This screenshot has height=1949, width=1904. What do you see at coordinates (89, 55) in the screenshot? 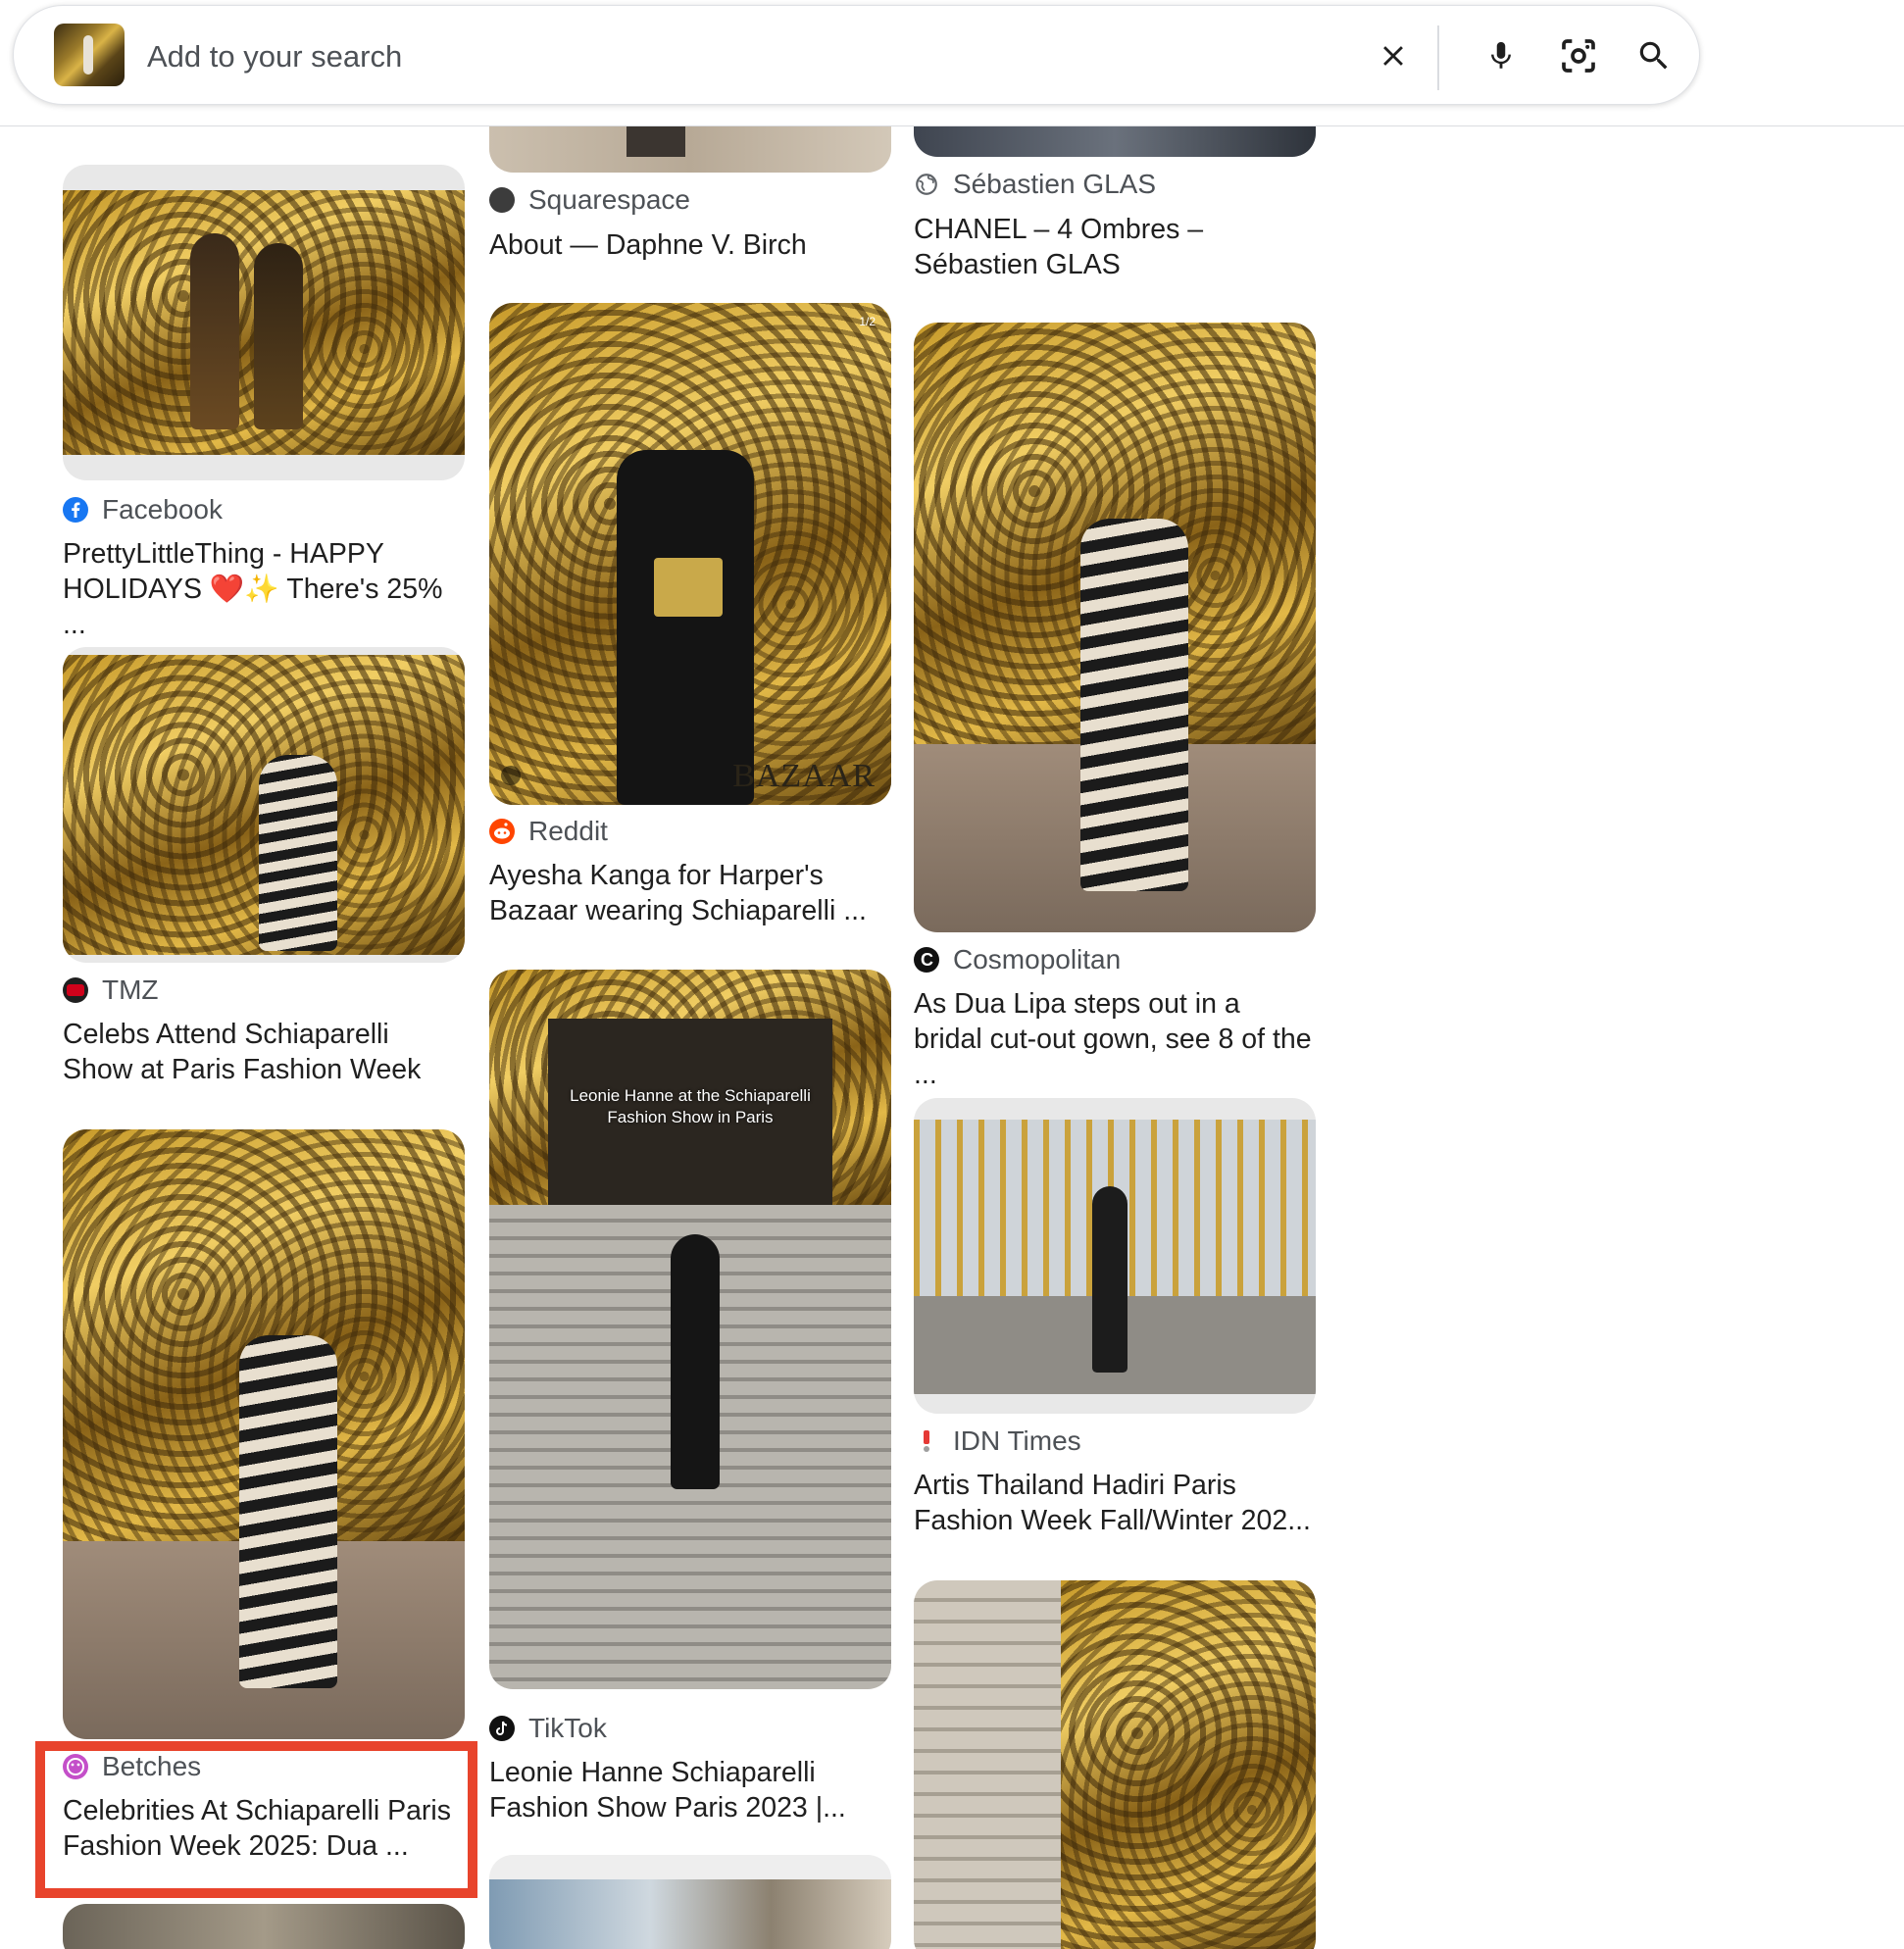
I see `search-image-thumbnail` at bounding box center [89, 55].